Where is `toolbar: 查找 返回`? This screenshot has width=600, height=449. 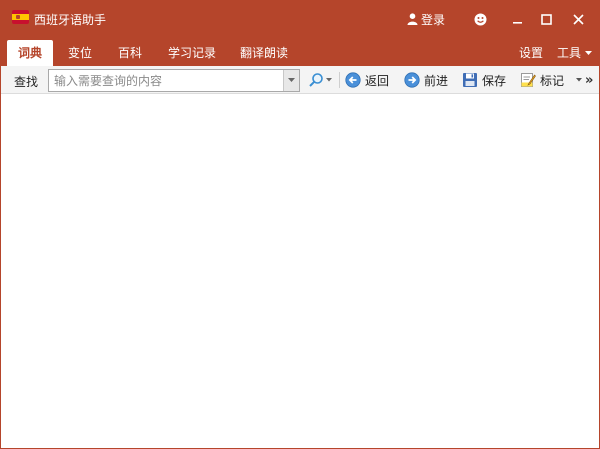
toolbar: 查找 返回 is located at coordinates (300, 80).